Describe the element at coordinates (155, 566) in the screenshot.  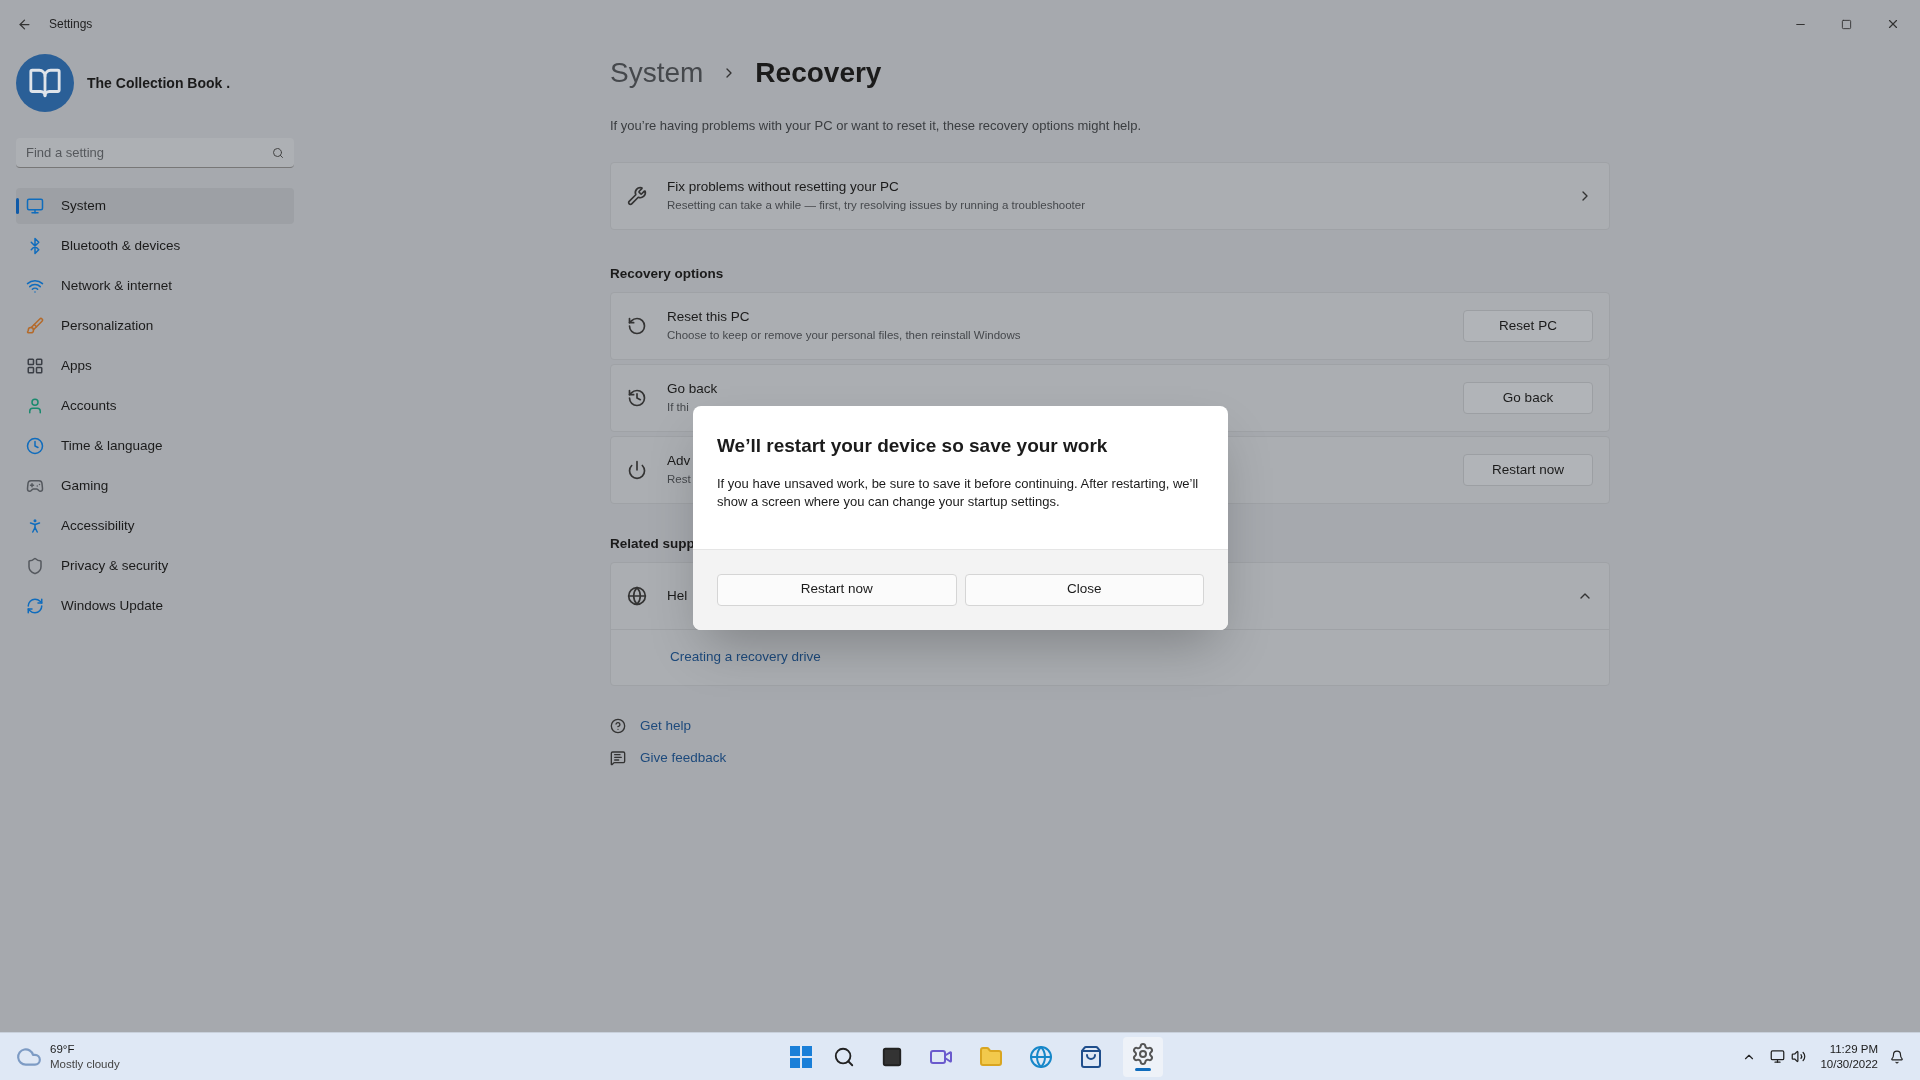
I see `sidebar-item: Privacy & security` at that location.